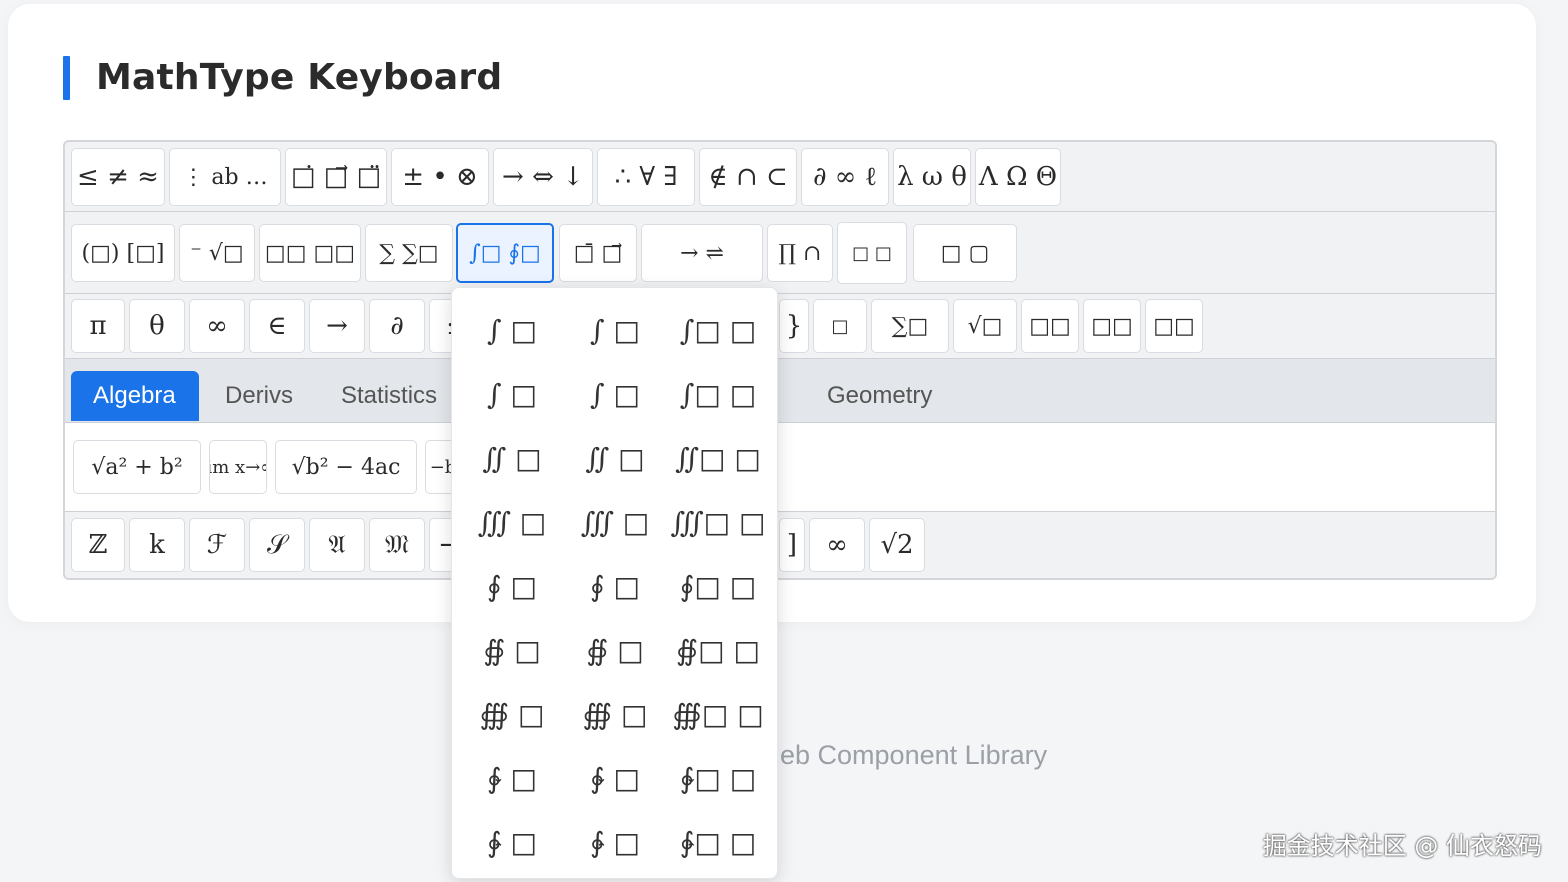  What do you see at coordinates (702, 253) in the screenshot?
I see `key-labeled-arrows: → ⇌` at bounding box center [702, 253].